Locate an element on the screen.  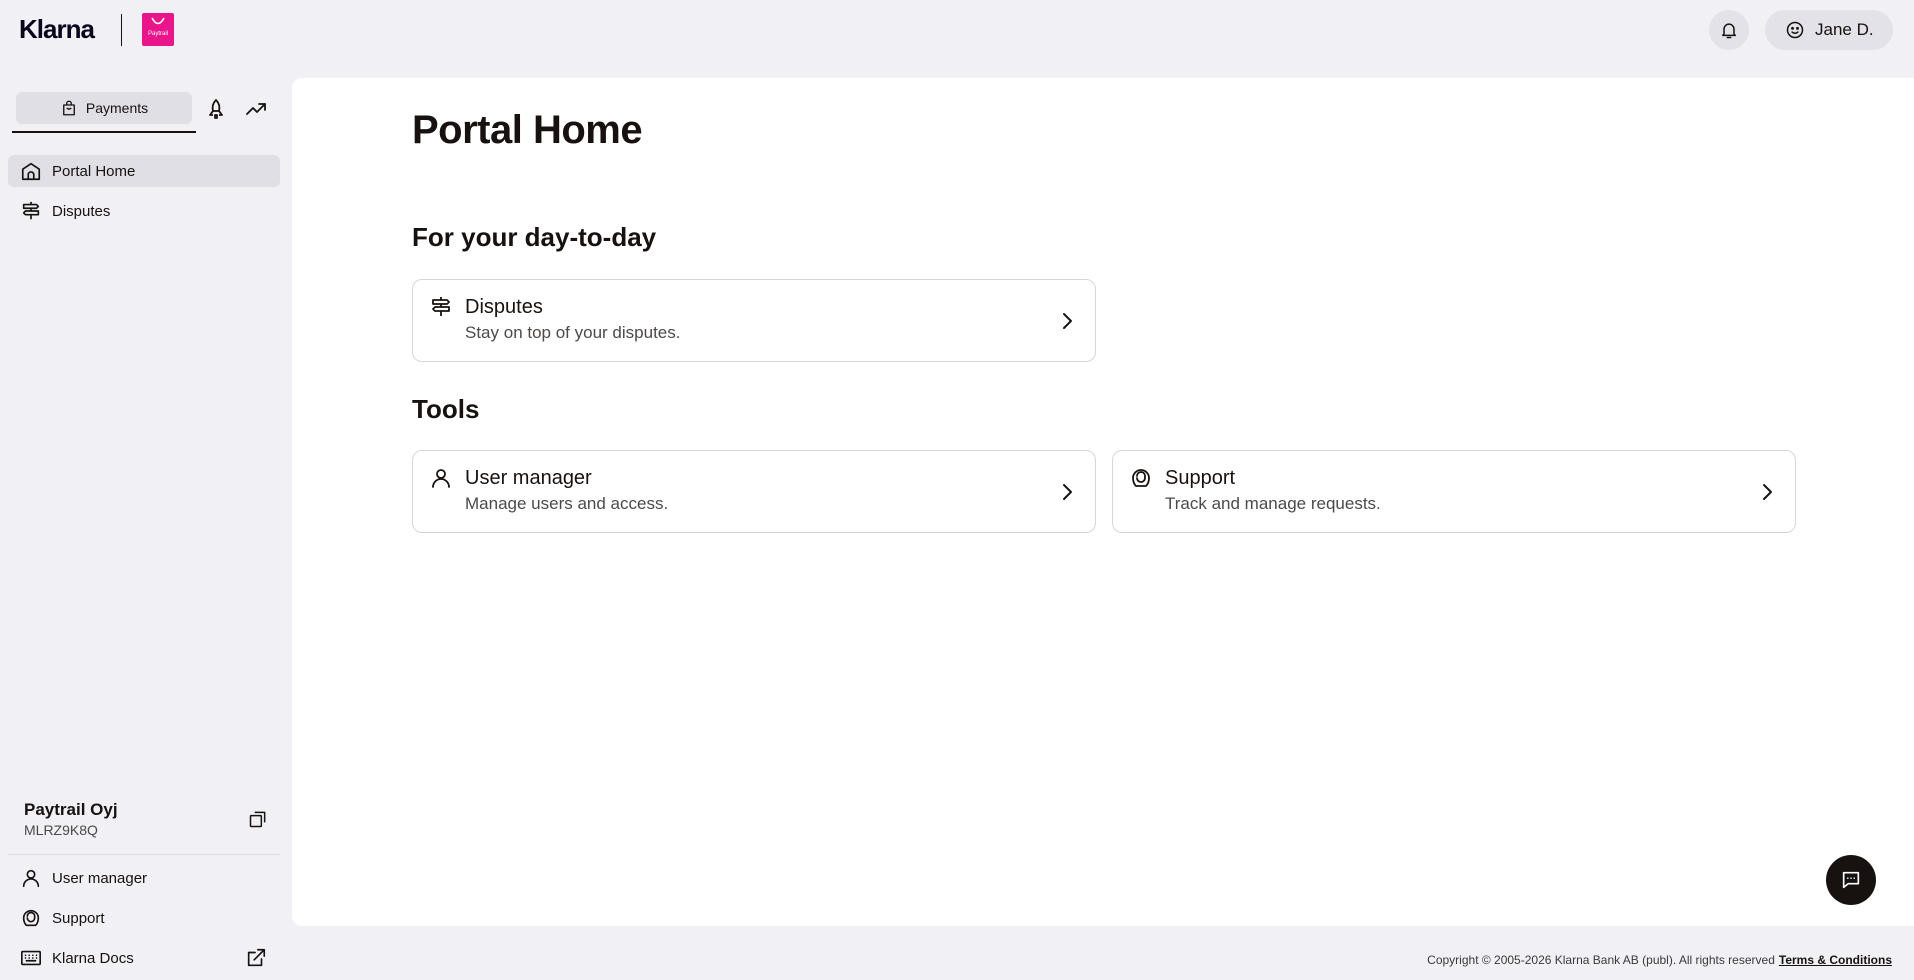
terms-link: Terms & Conditions is located at coordinates (1835, 960).